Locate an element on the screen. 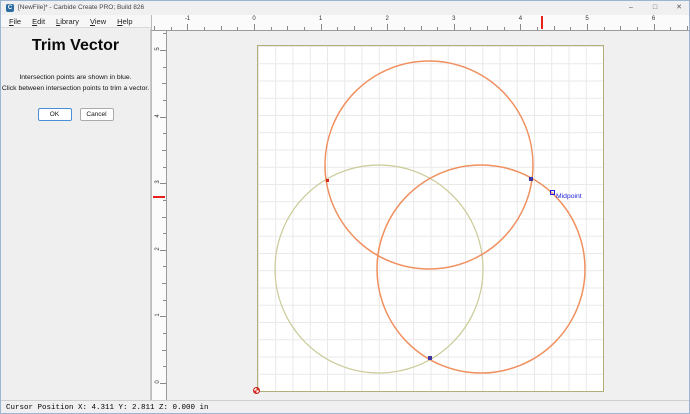  menu-help: Help is located at coordinates (124, 21).